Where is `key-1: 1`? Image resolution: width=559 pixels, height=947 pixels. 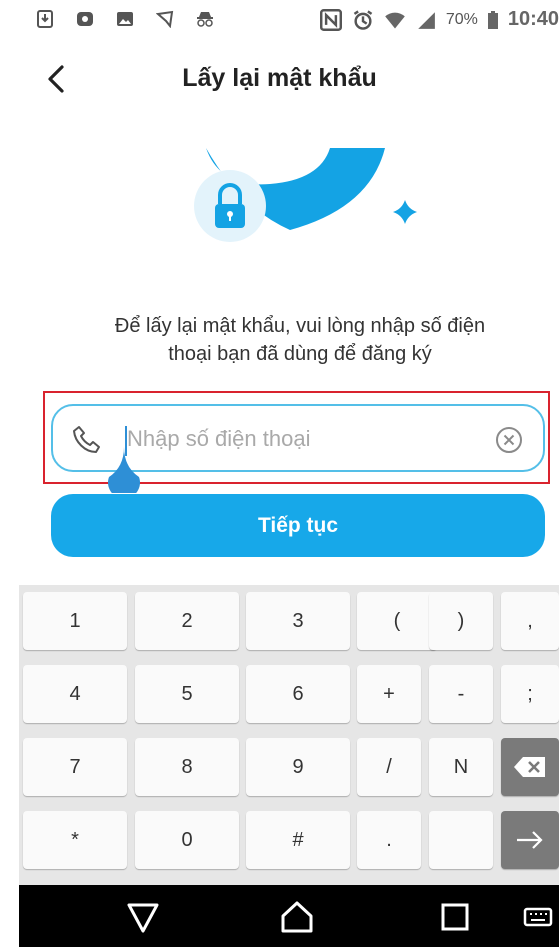 key-1: 1 is located at coordinates (75, 621).